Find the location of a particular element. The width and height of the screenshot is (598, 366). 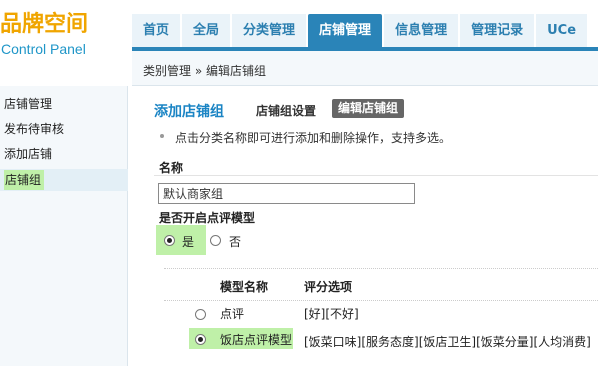

subtab-group-settings: 店铺组设置 is located at coordinates (286, 110).